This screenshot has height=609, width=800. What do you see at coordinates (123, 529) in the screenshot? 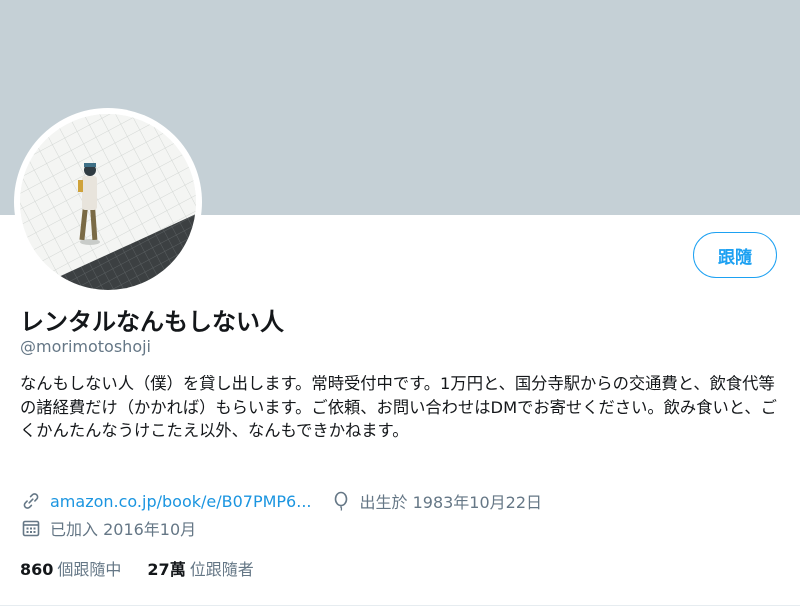
I see `profile-joined-date: 已加入 2016年10月` at bounding box center [123, 529].